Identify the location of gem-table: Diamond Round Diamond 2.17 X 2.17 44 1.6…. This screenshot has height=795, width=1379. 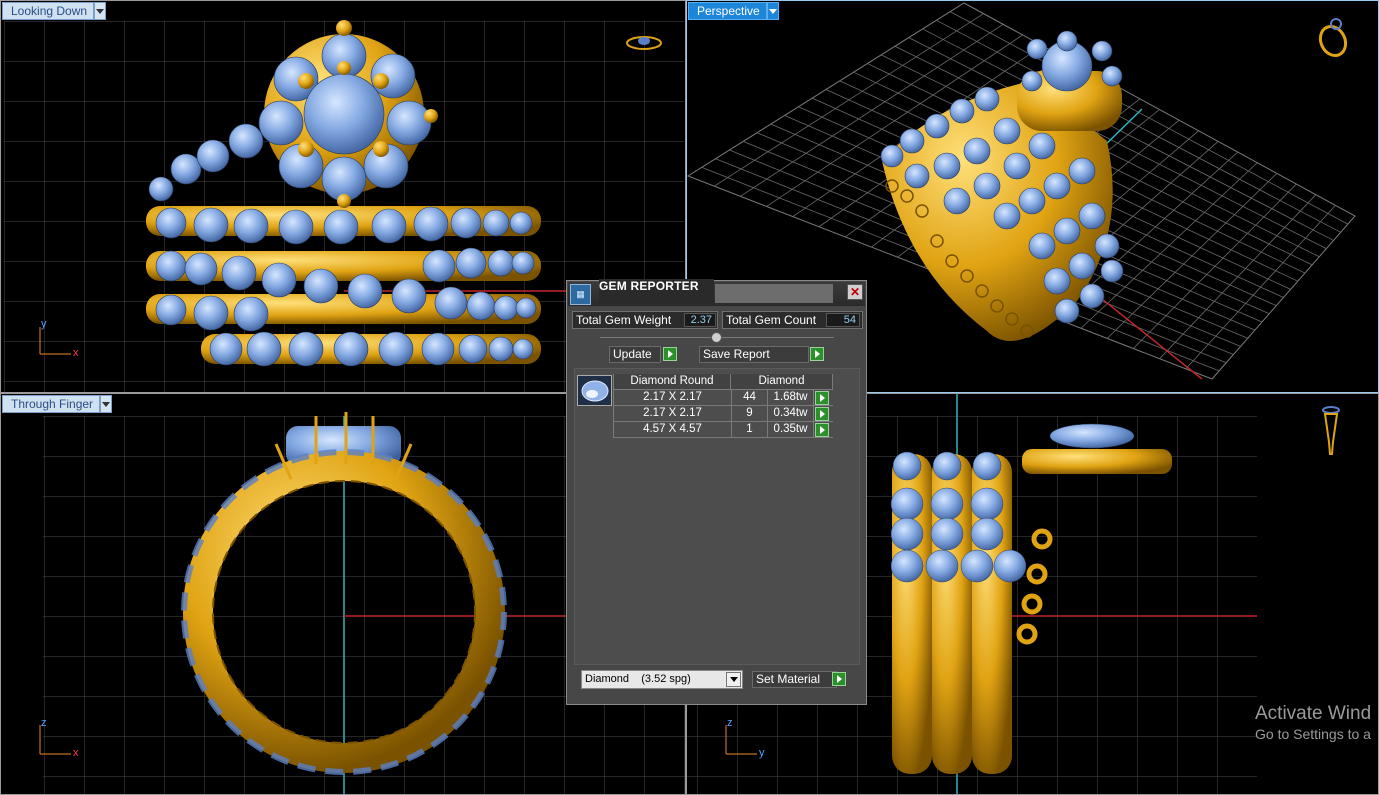
(723, 406).